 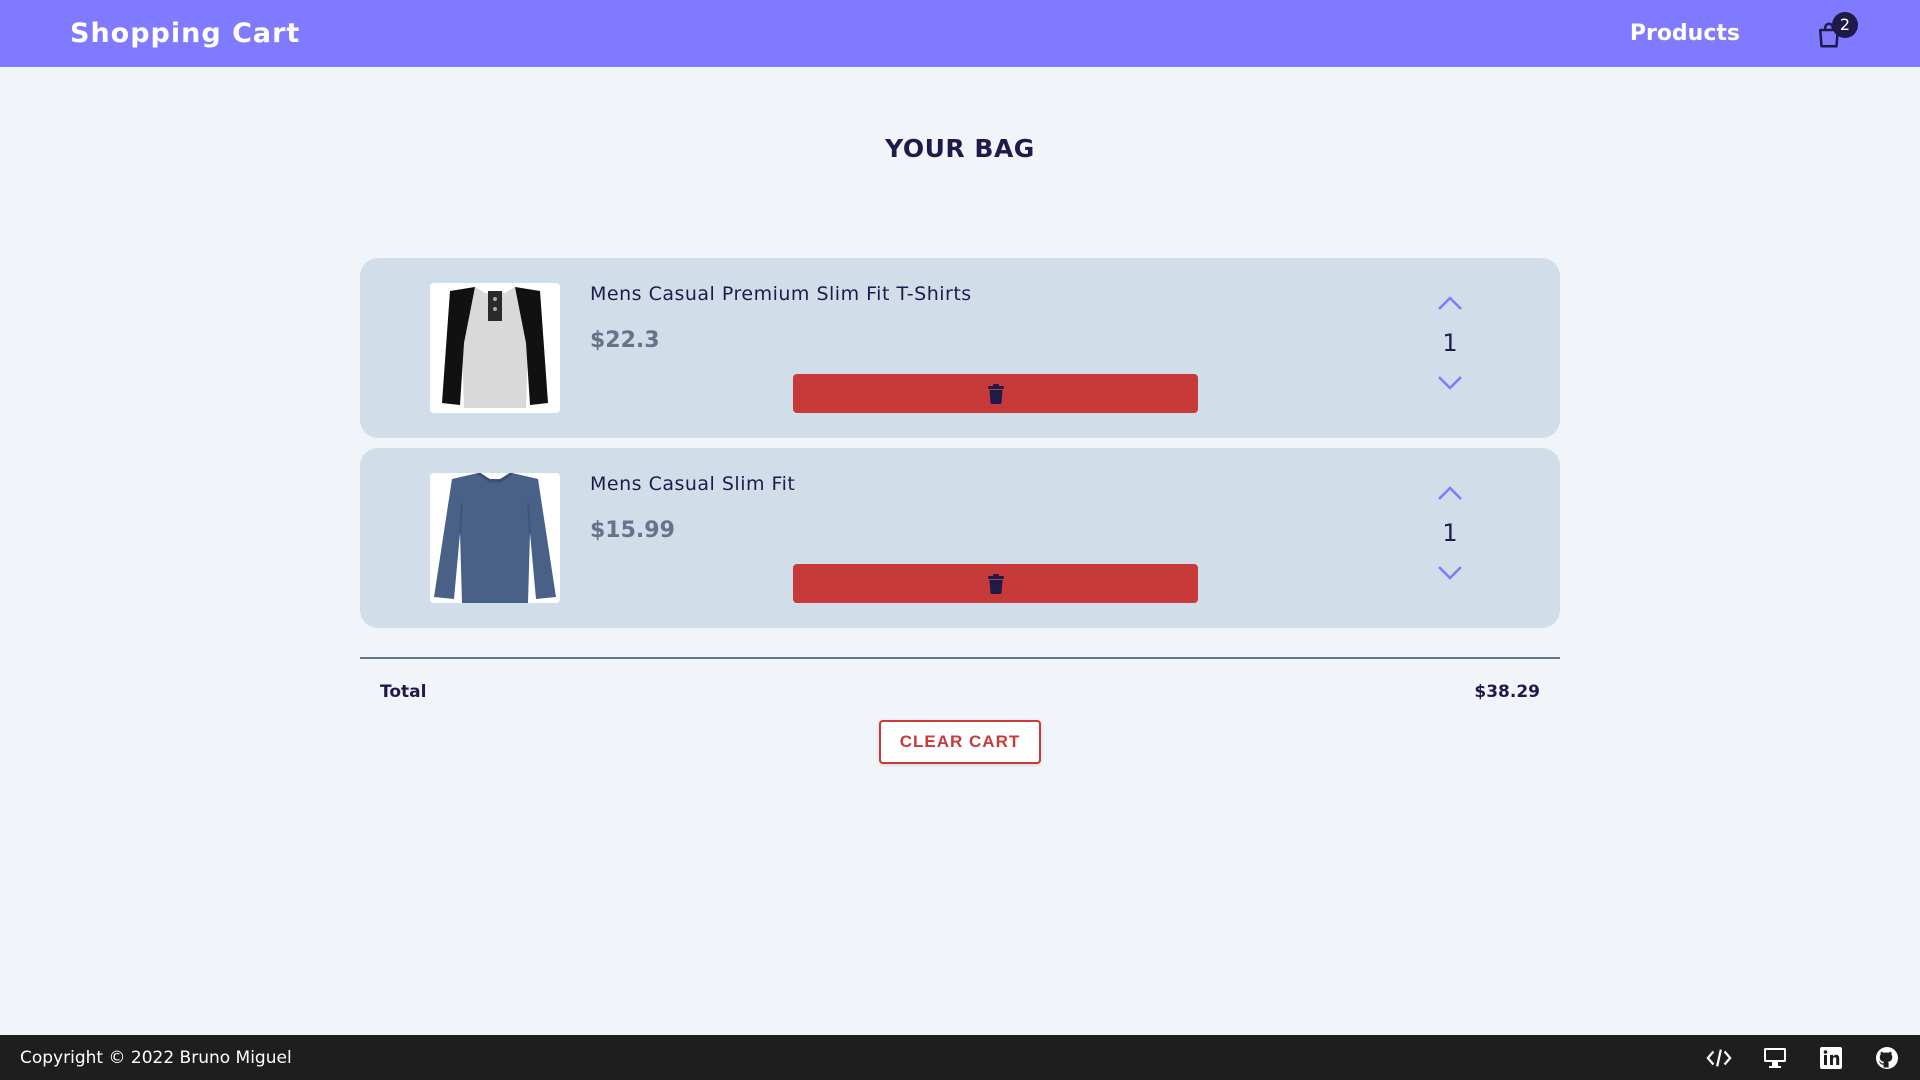 I want to click on cart-item: Mens Casual Slim Fit $15.99 1, so click(x=960, y=538).